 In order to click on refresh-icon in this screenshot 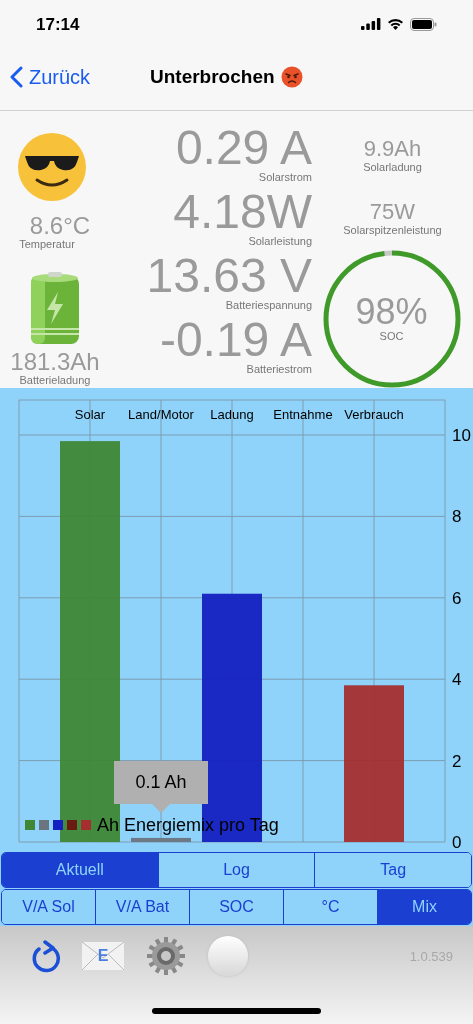, I will do `click(46, 956)`.